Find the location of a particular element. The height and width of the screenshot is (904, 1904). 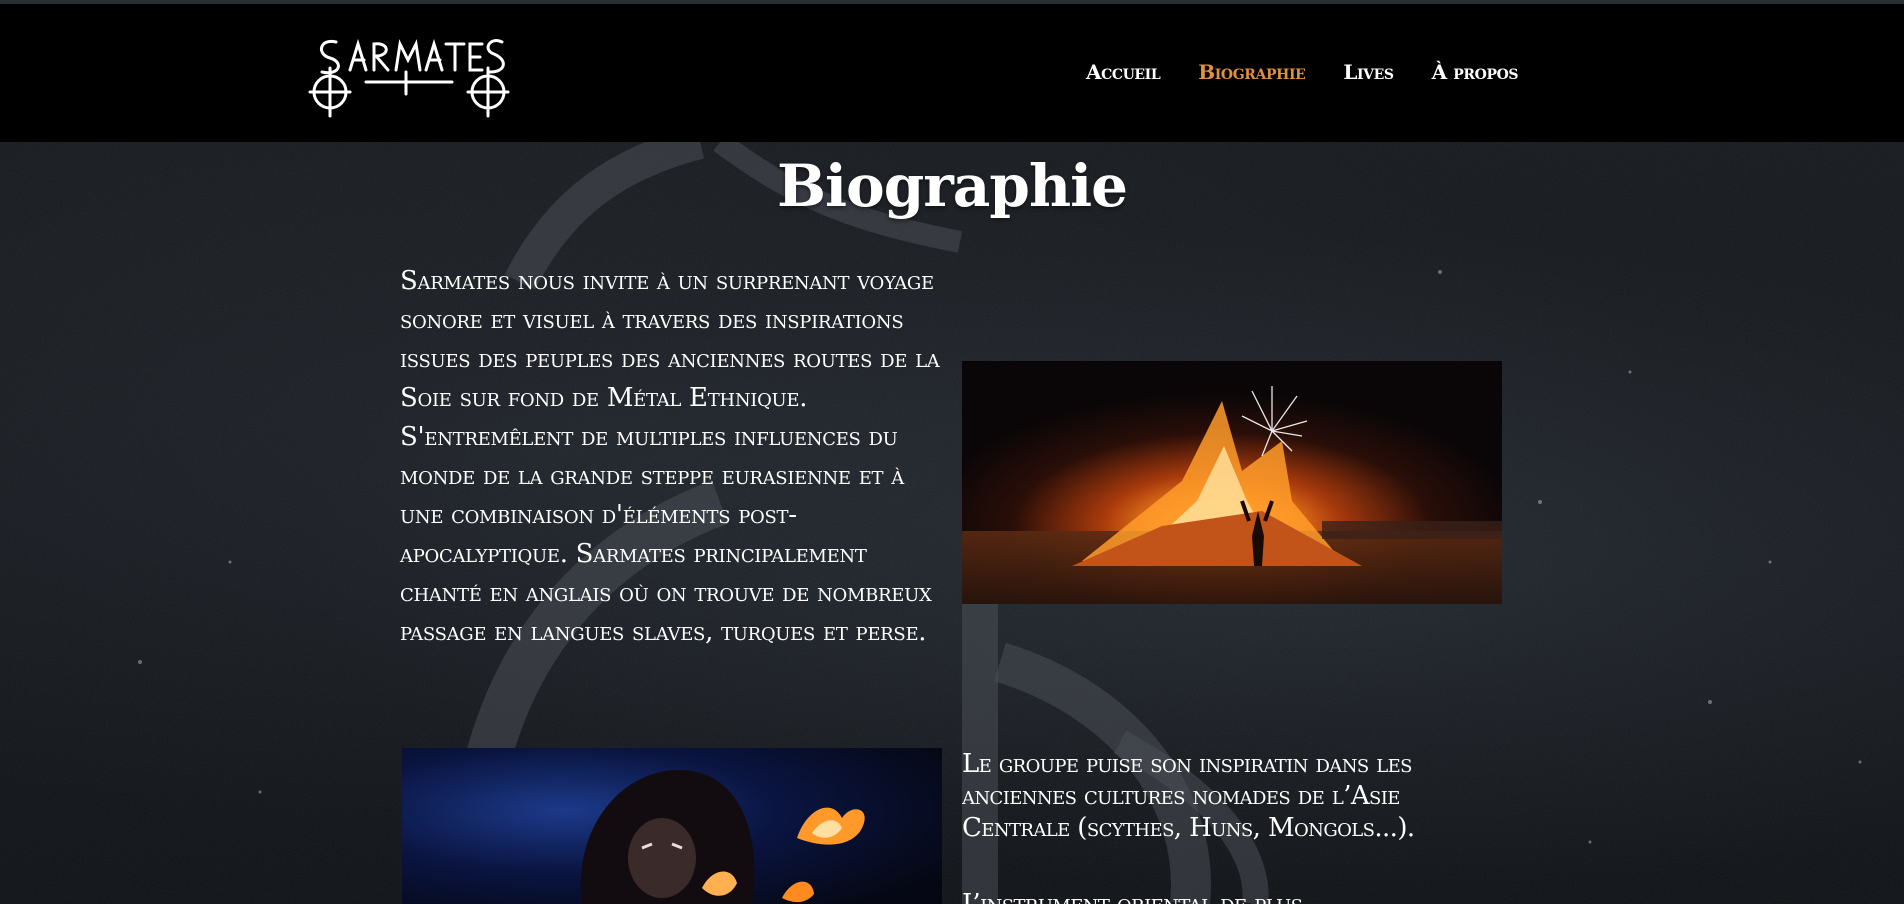

paragraph-oriental-instrument: L’instrument oriental de plus is located at coordinates (1132, 896).